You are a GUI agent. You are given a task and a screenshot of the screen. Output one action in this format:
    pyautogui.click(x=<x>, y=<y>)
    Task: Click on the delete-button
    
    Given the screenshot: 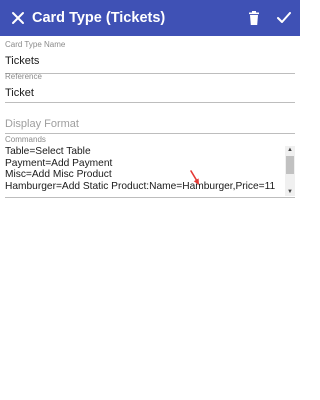 What is the action you would take?
    pyautogui.click(x=254, y=18)
    